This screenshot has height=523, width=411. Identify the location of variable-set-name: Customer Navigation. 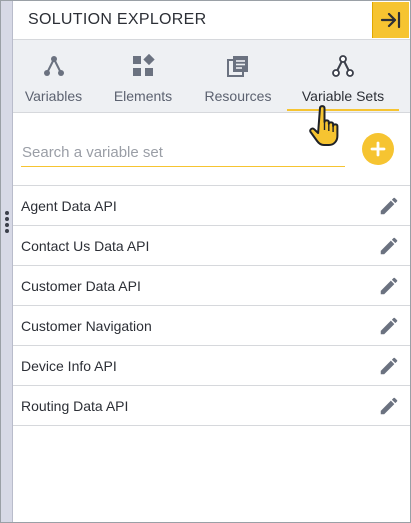
(86, 325).